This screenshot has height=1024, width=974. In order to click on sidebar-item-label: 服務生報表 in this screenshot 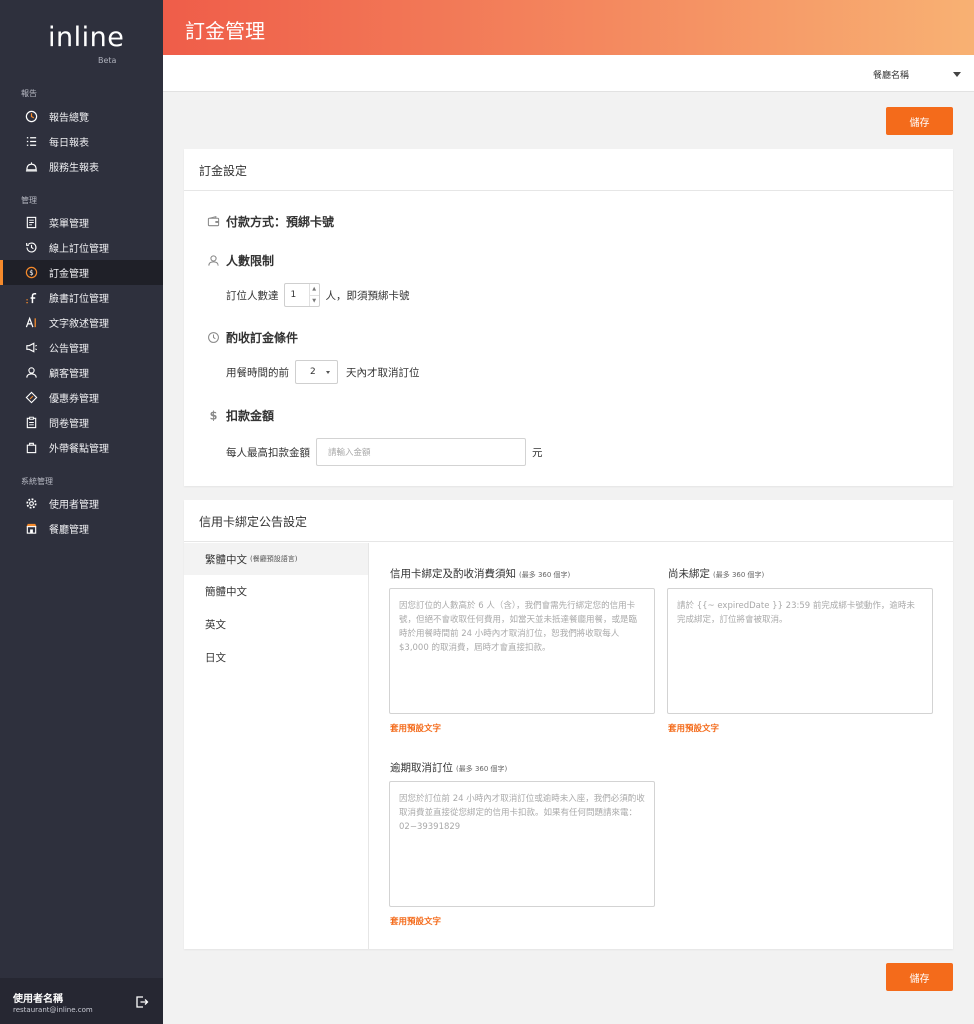, I will do `click(74, 168)`.